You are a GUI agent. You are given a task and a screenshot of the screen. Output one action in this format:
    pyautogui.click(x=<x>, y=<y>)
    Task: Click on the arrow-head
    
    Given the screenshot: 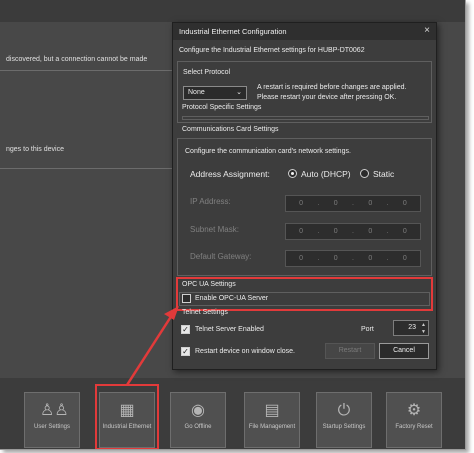 What is the action you would take?
    pyautogui.click(x=171, y=313)
    